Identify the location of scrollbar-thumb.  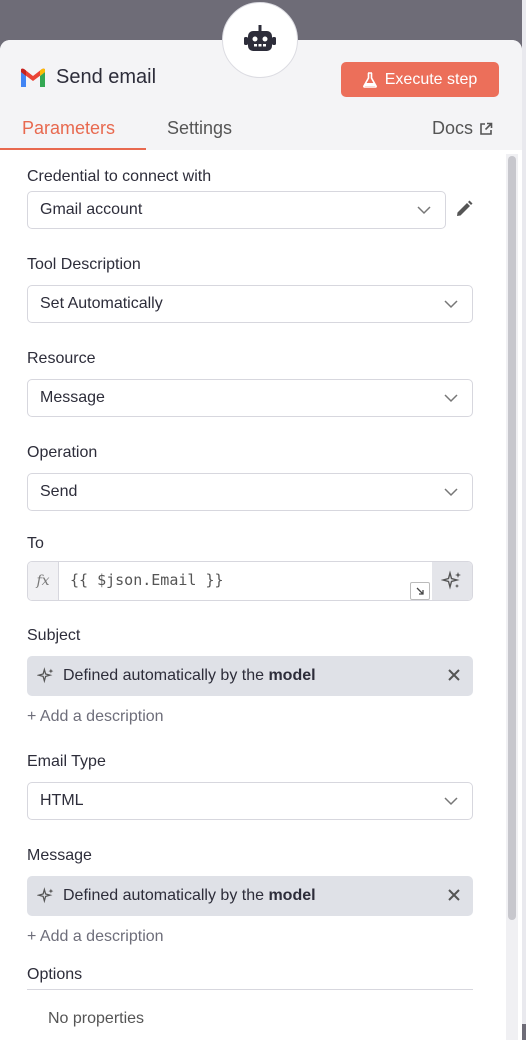
(512, 538).